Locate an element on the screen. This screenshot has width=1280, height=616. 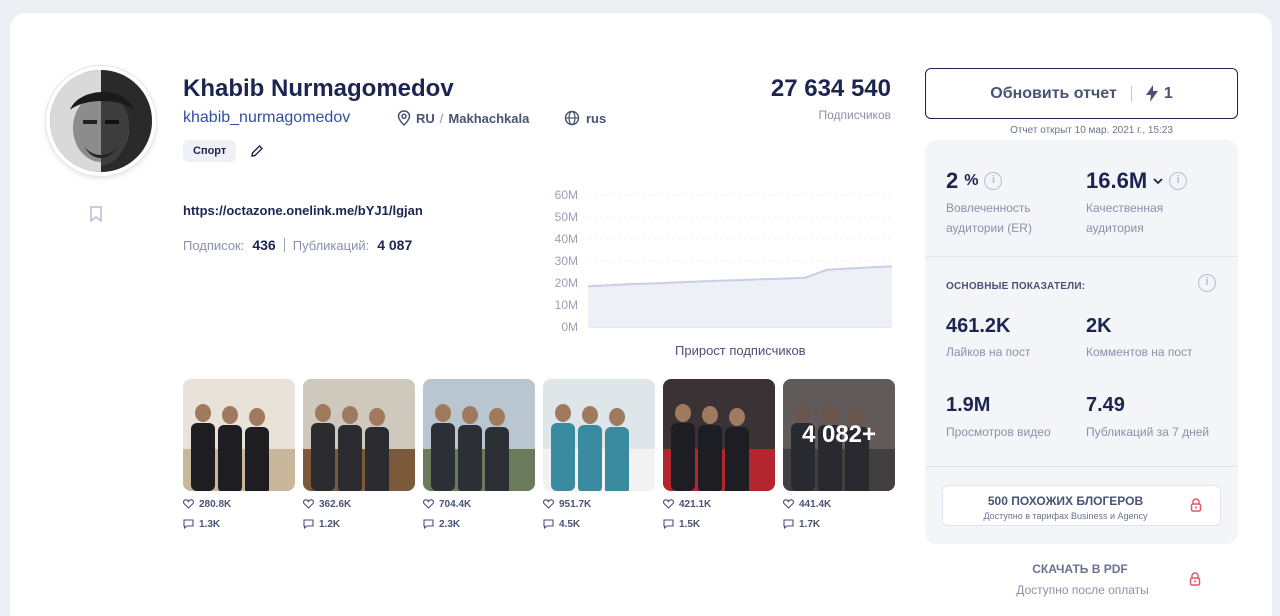
followers-growth-chart: 60M 50M 40M 30M 20M 10M 0M is located at coordinates (724, 261).